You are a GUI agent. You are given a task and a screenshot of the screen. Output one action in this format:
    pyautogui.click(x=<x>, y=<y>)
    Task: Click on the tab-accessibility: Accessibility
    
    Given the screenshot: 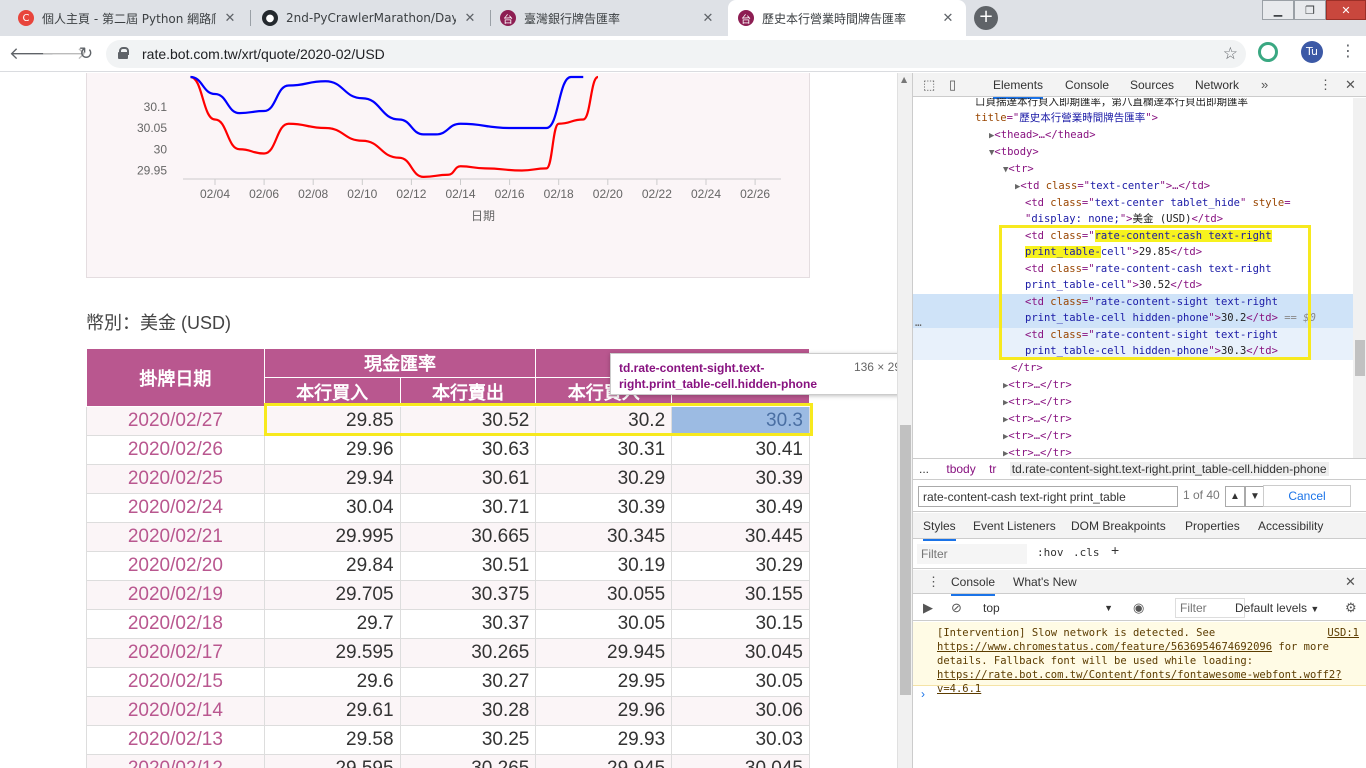 What is the action you would take?
    pyautogui.click(x=1290, y=526)
    